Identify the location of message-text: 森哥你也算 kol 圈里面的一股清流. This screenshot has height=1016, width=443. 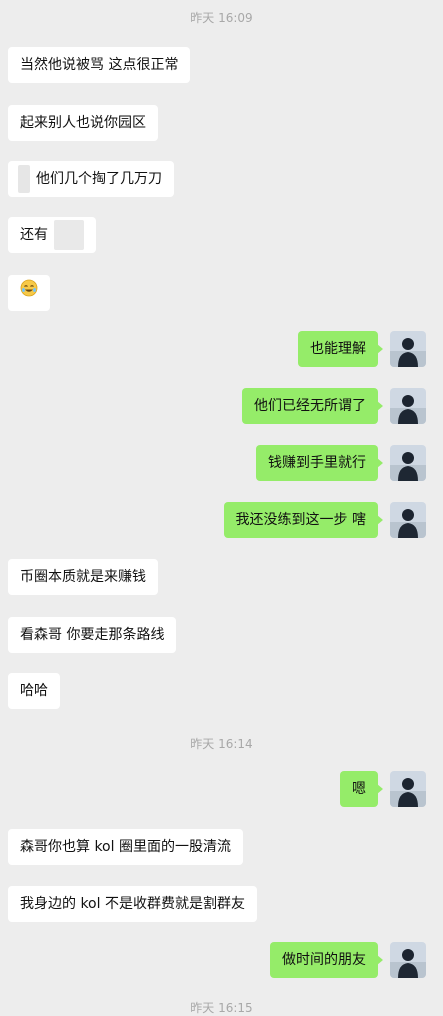
(125, 847).